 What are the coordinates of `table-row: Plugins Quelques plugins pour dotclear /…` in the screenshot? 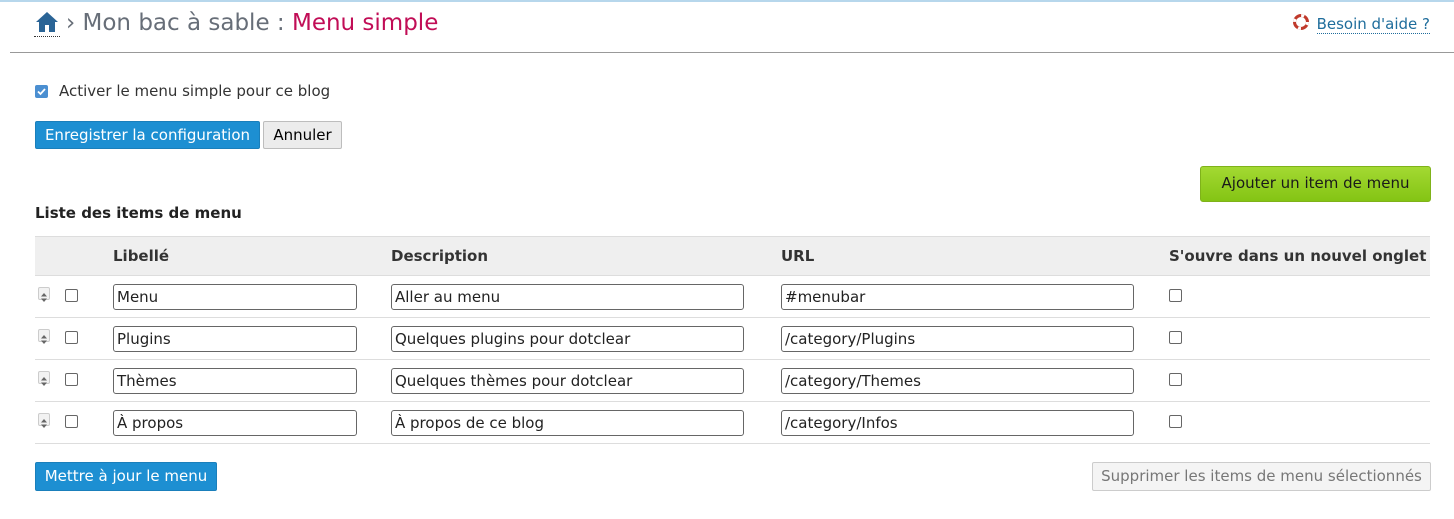 It's located at (732, 339).